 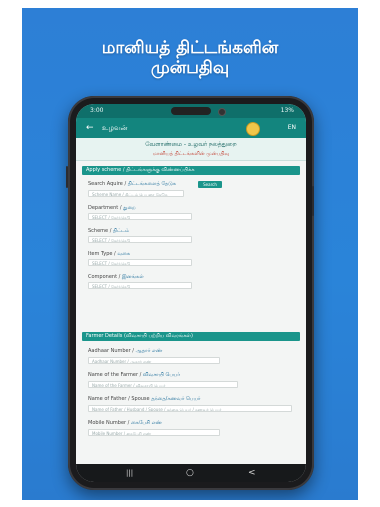 I want to click on search-label-ta: திட்டங்களைத் தேடுக, so click(x=151, y=184).